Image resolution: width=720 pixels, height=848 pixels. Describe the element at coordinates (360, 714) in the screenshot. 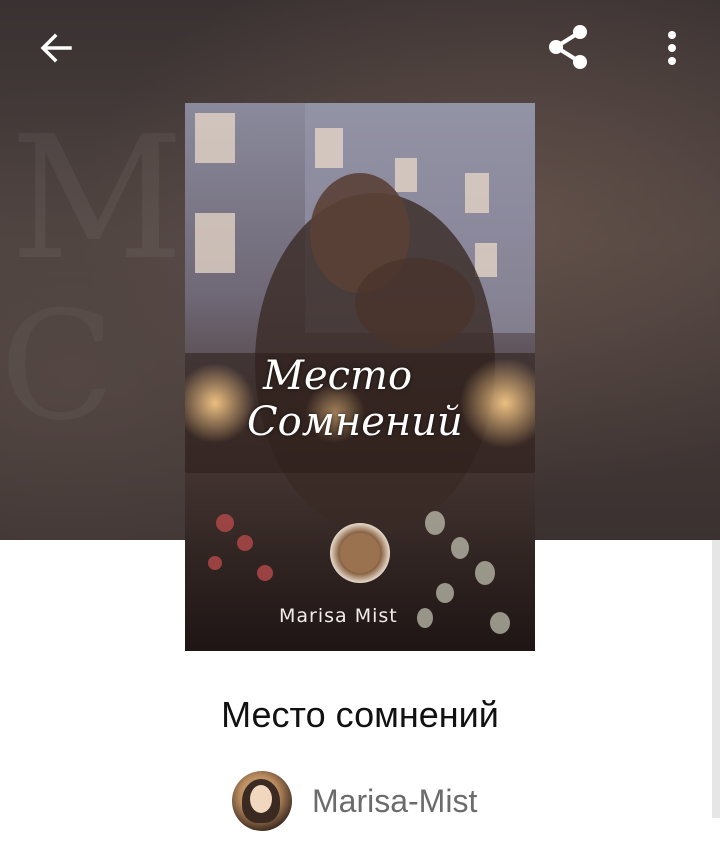

I see `book-title: Место сомнений` at that location.